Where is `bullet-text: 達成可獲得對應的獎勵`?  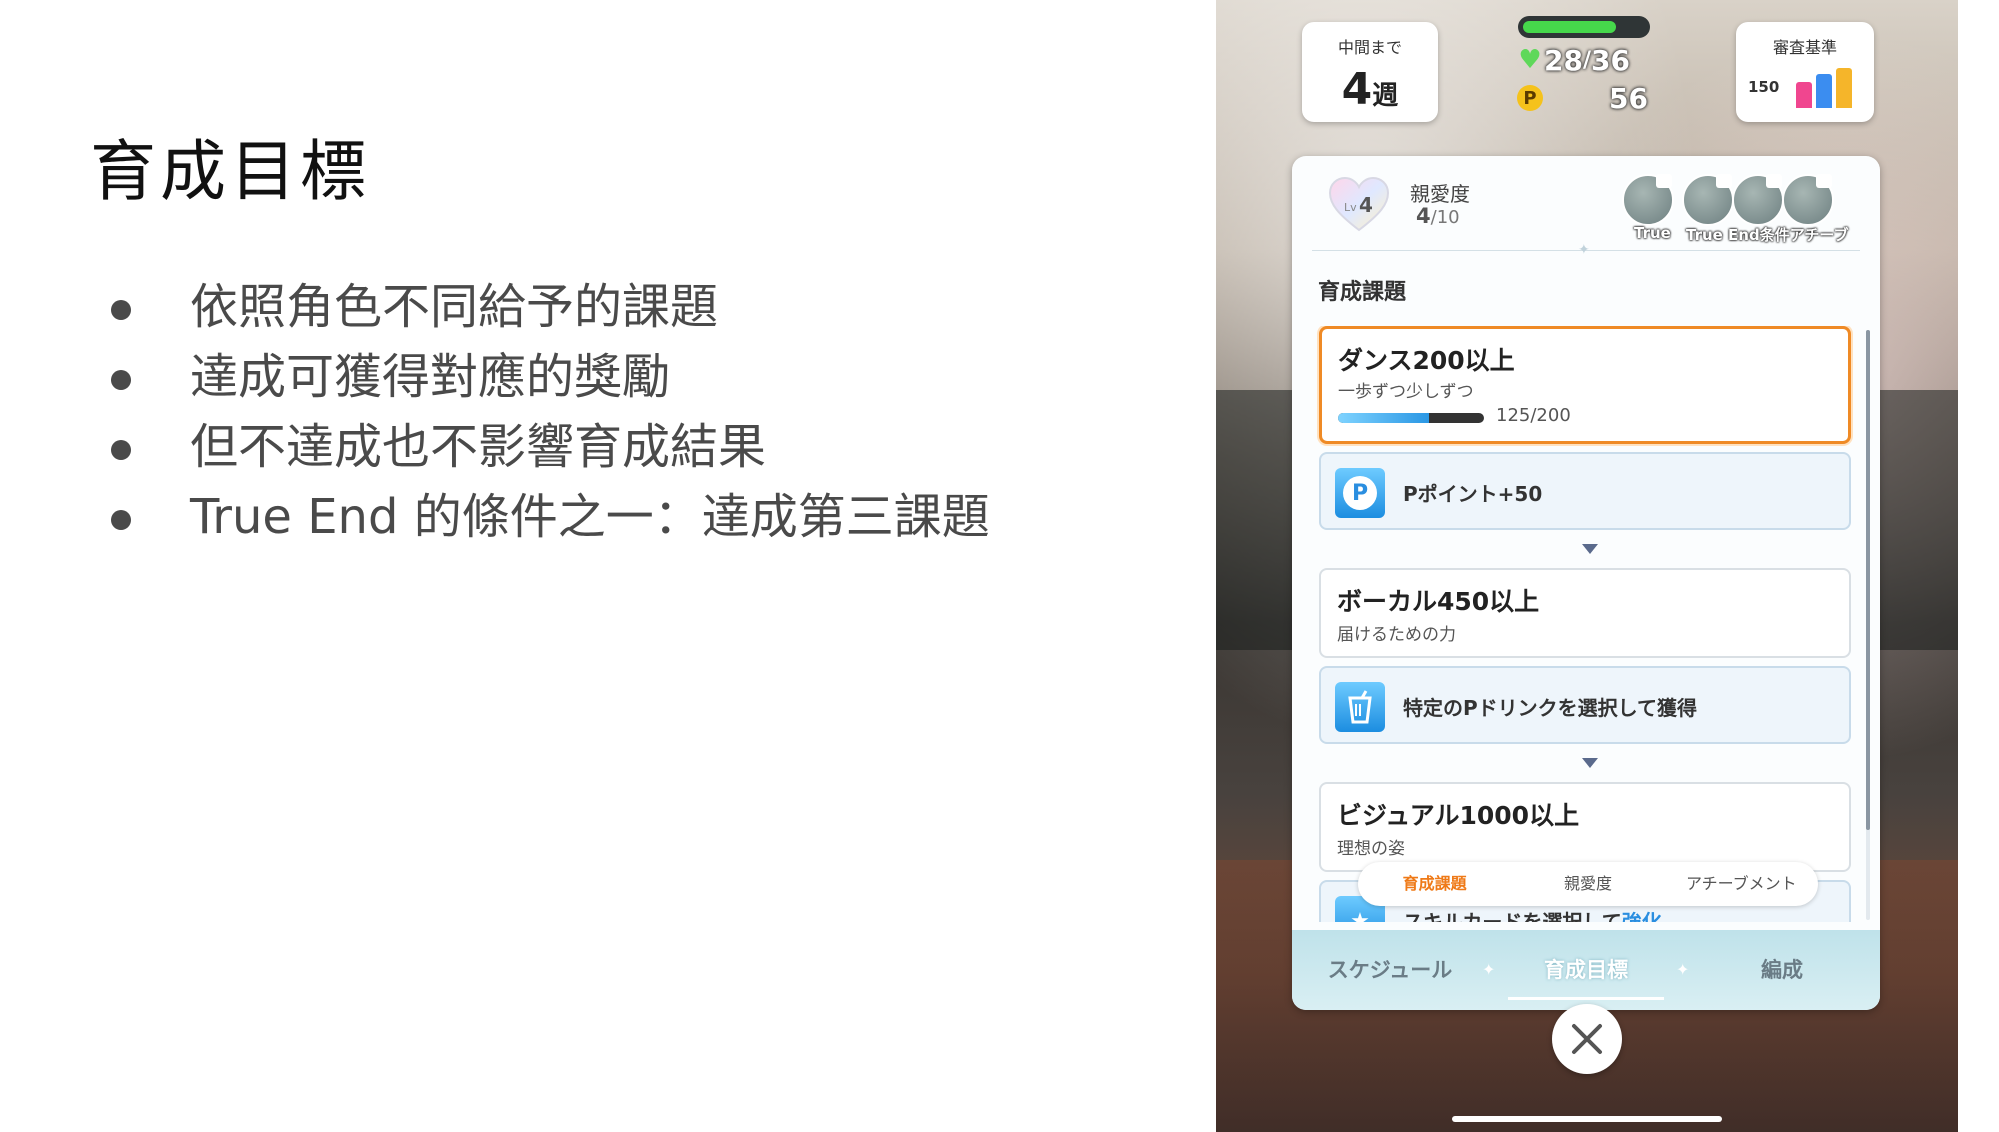
bullet-text: 達成可獲得對應的獎勵 is located at coordinates (430, 377).